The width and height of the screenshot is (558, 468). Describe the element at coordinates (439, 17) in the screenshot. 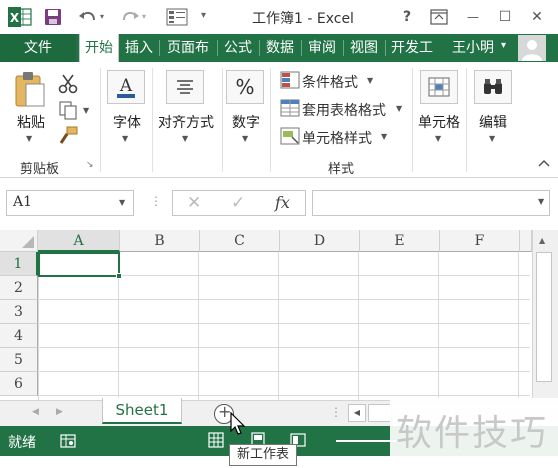

I see `ribbon-display-options-icon` at that location.